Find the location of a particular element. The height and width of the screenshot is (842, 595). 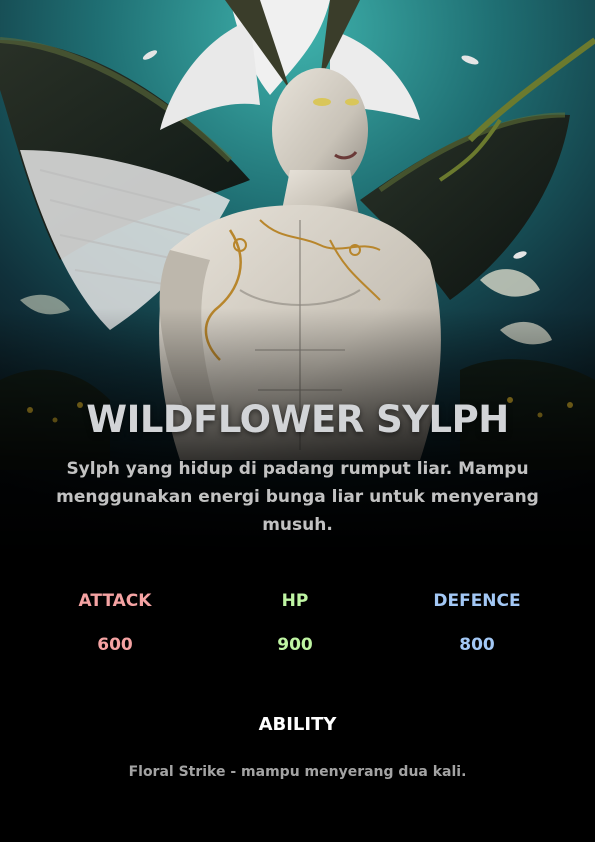

stat-attack-value: 600 is located at coordinates (115, 645).